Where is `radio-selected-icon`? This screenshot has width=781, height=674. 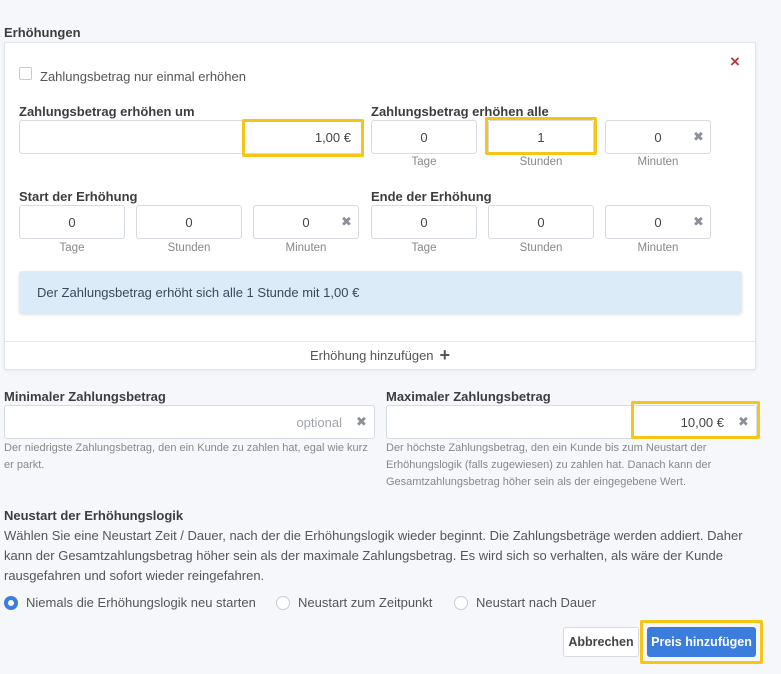
radio-selected-icon is located at coordinates (11, 602).